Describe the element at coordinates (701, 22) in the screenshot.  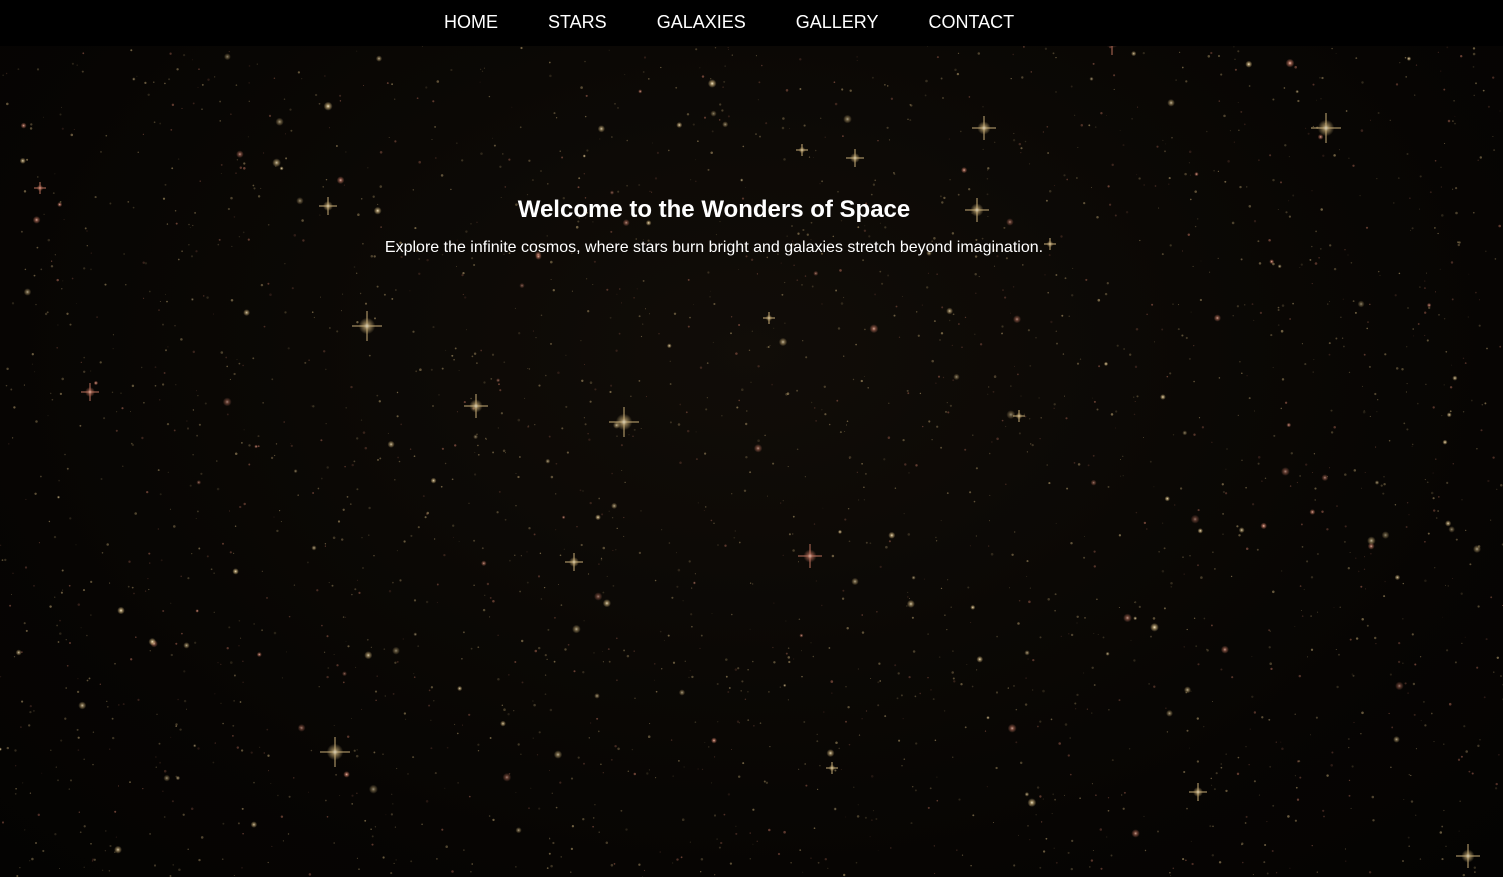
I see `nav-galaxies-link: GALAXIES` at that location.